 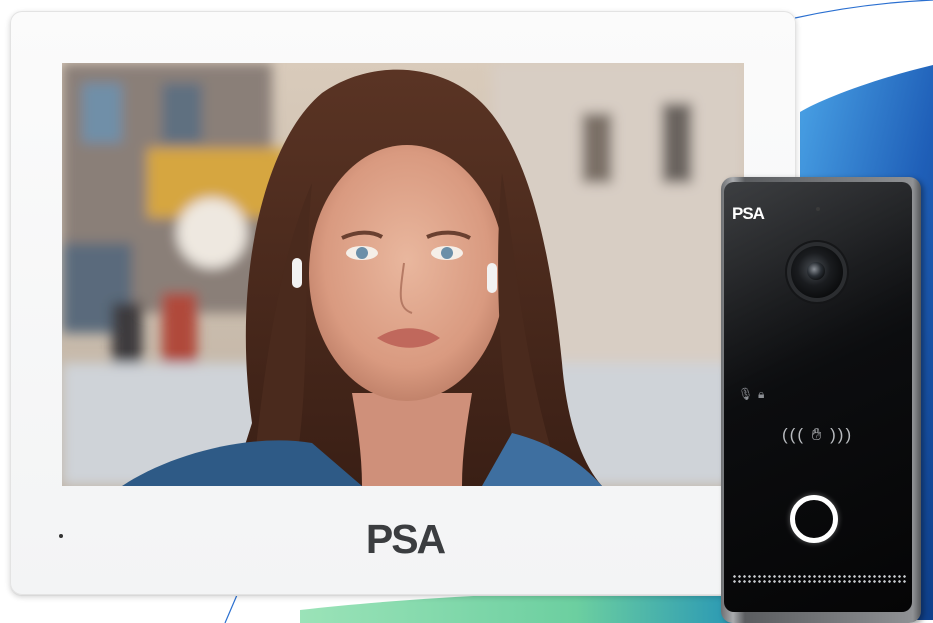 What do you see at coordinates (761, 394) in the screenshot?
I see `lock-icon: 🔒︎` at bounding box center [761, 394].